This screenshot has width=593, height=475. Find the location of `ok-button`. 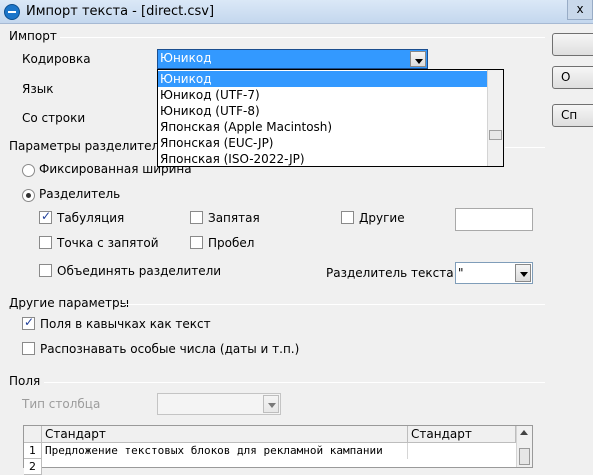

ok-button is located at coordinates (572, 44).